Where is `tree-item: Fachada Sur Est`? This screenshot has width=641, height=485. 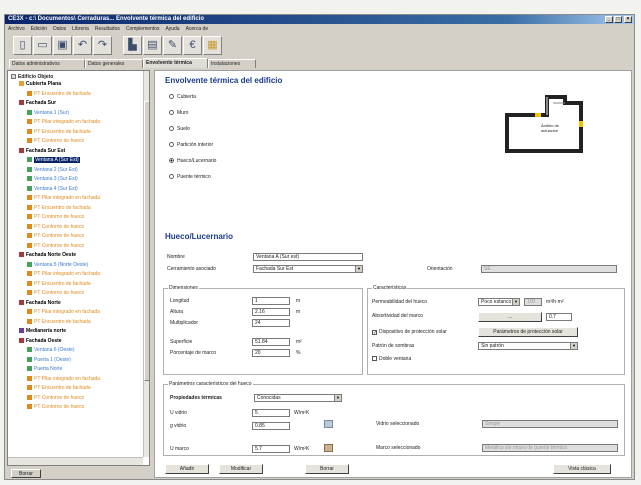
tree-item: Fachada Sur Est is located at coordinates (42, 150).